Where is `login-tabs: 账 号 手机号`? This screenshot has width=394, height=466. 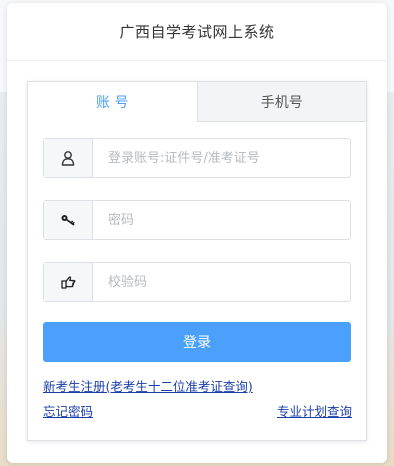 login-tabs: 账 号 手机号 is located at coordinates (197, 102).